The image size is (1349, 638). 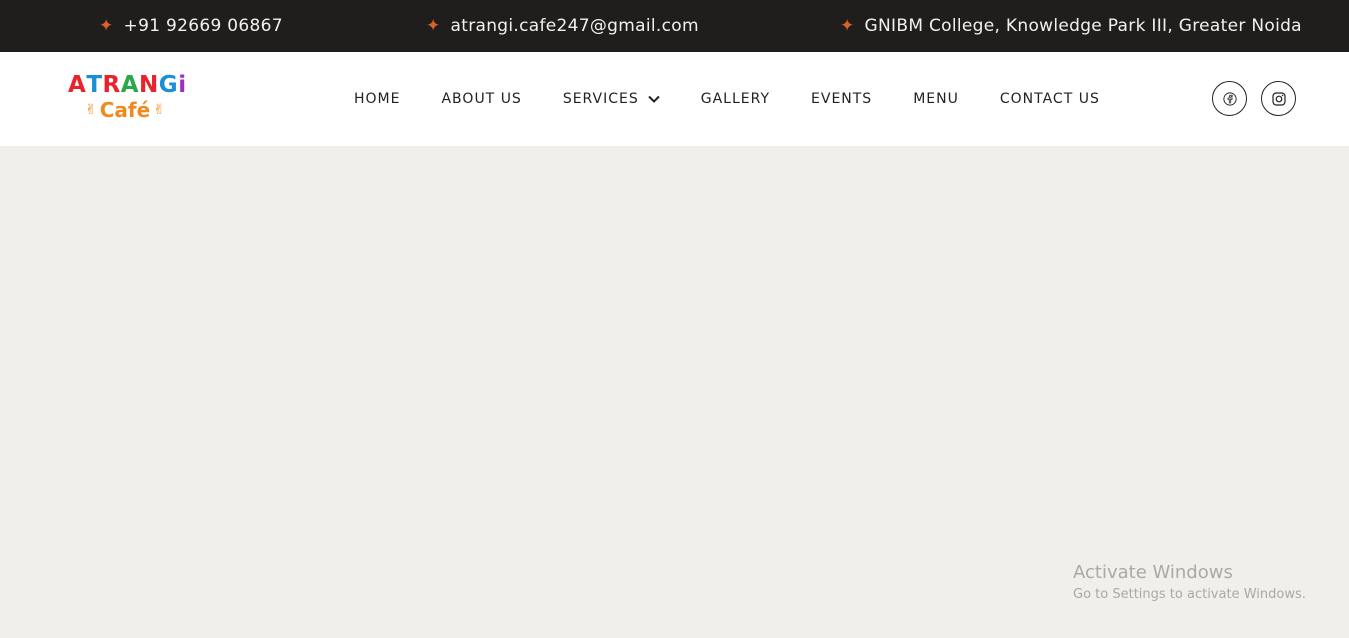 What do you see at coordinates (735, 99) in the screenshot?
I see `nav-gallery: GALLERY` at bounding box center [735, 99].